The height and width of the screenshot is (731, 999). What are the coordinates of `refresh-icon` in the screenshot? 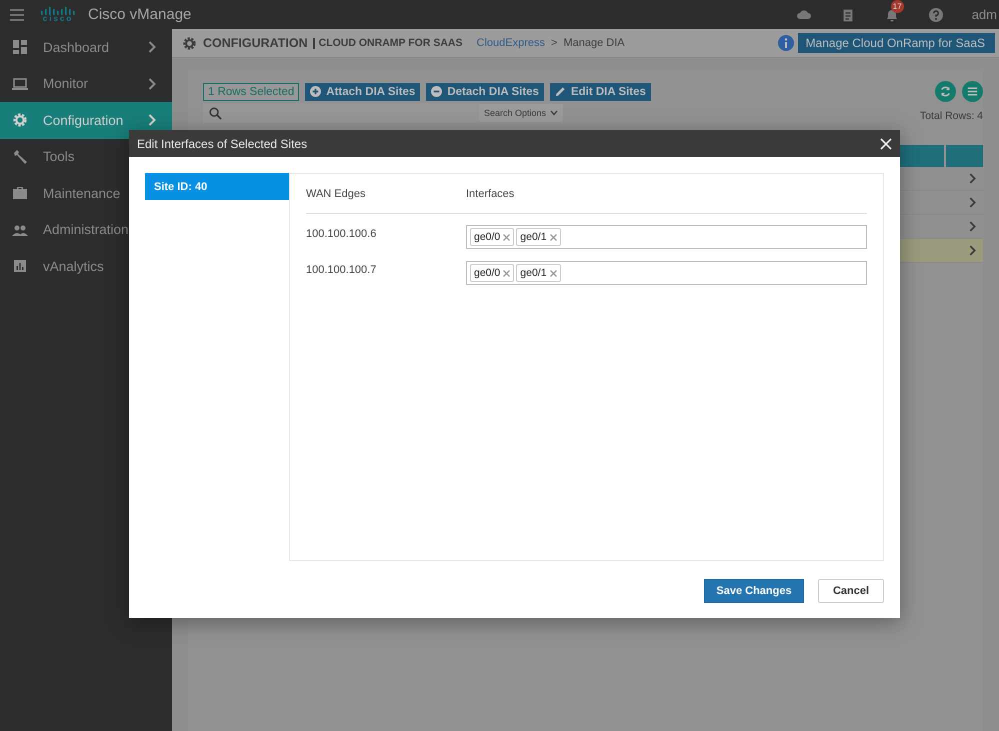 It's located at (945, 91).